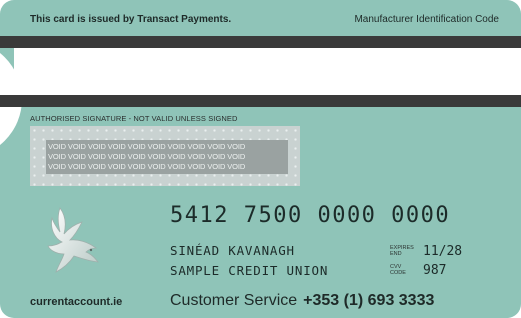 This screenshot has height=318, width=521. What do you see at coordinates (234, 300) in the screenshot?
I see `customer-service-label: Customer Service` at bounding box center [234, 300].